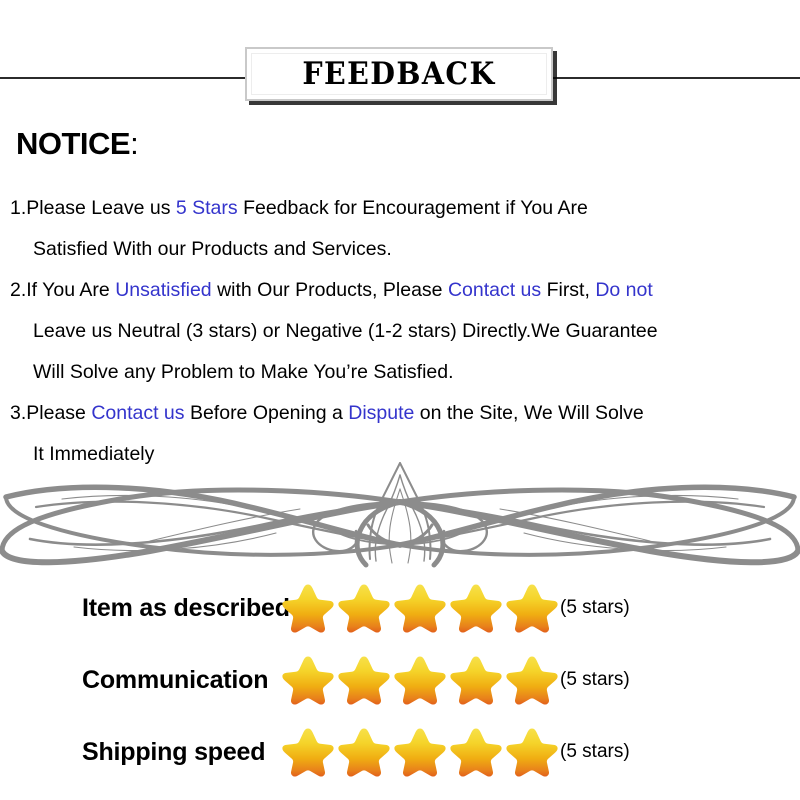 The image size is (800, 800). Describe the element at coordinates (174, 751) in the screenshot. I see `rating-label: Shipping speed` at that location.